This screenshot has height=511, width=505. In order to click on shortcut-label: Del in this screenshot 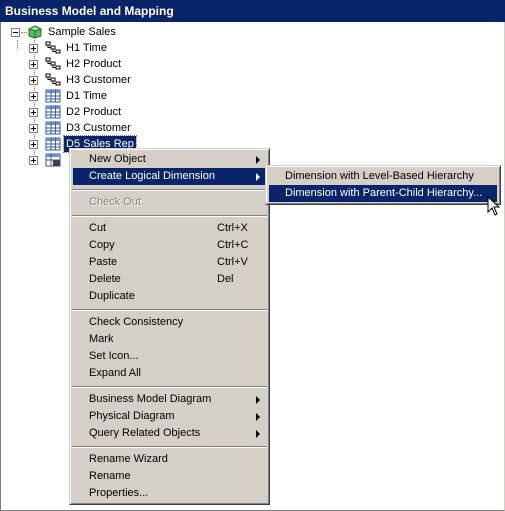, I will do `click(225, 279)`.